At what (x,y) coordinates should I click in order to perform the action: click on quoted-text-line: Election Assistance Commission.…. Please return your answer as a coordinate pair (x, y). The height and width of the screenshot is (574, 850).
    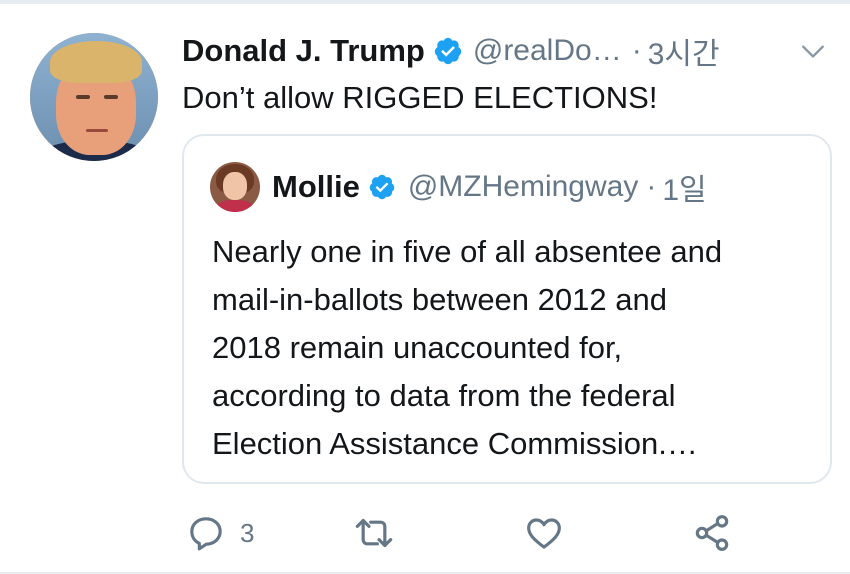
    Looking at the image, I should click on (455, 443).